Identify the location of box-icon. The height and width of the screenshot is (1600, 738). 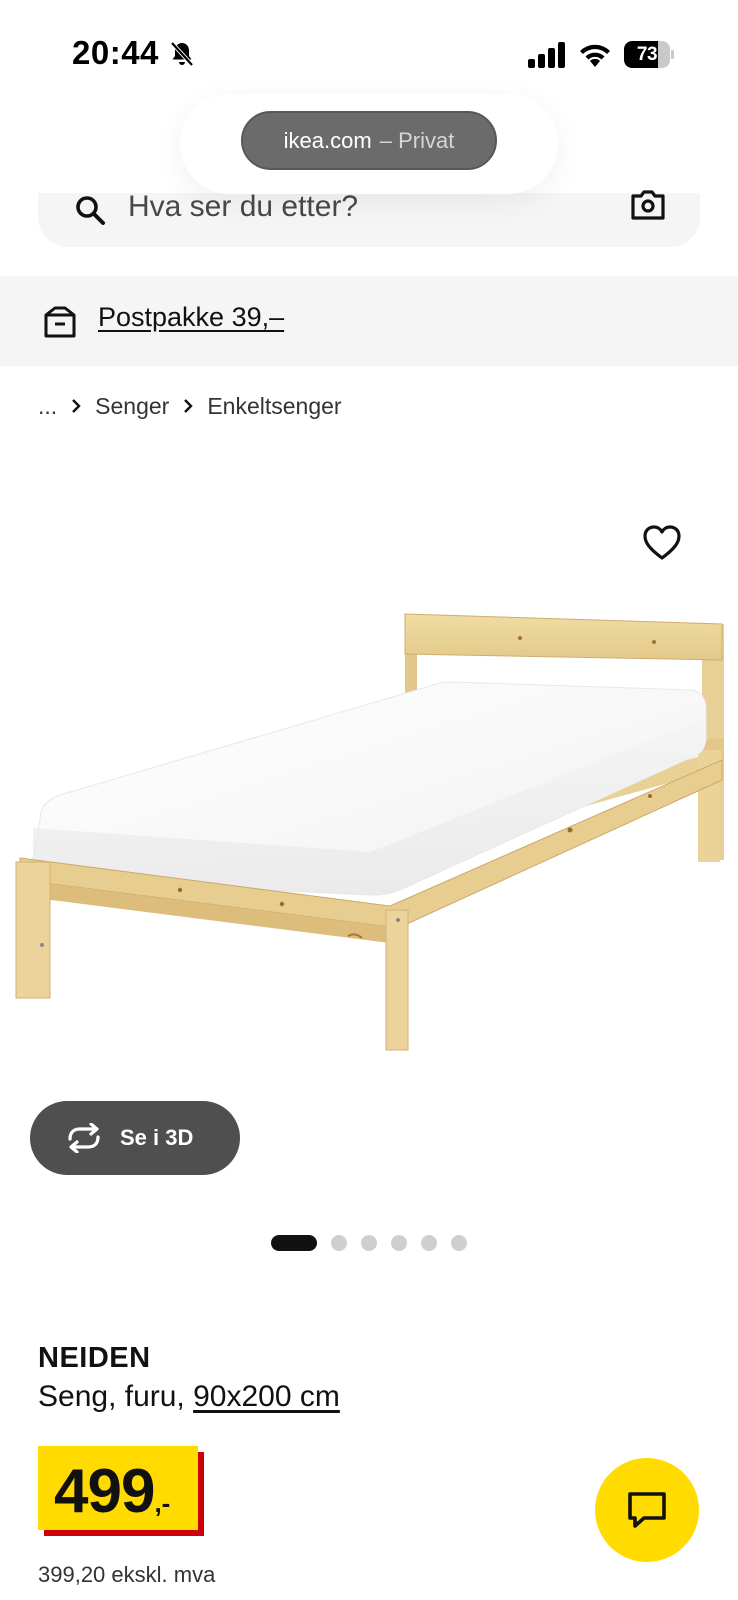
(60, 322).